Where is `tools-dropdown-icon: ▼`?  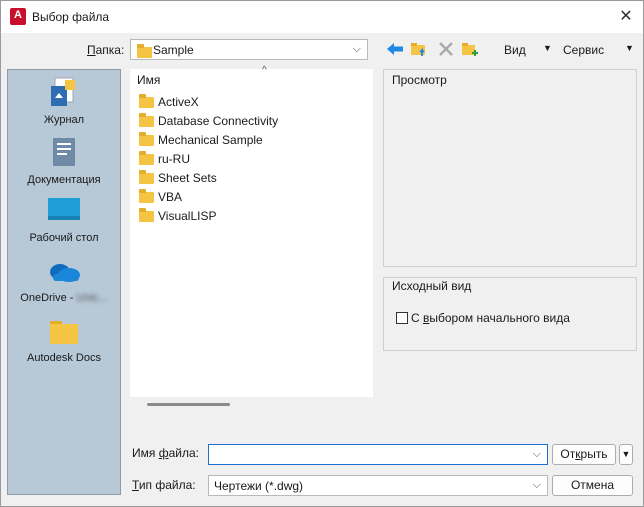 tools-dropdown-icon: ▼ is located at coordinates (629, 48).